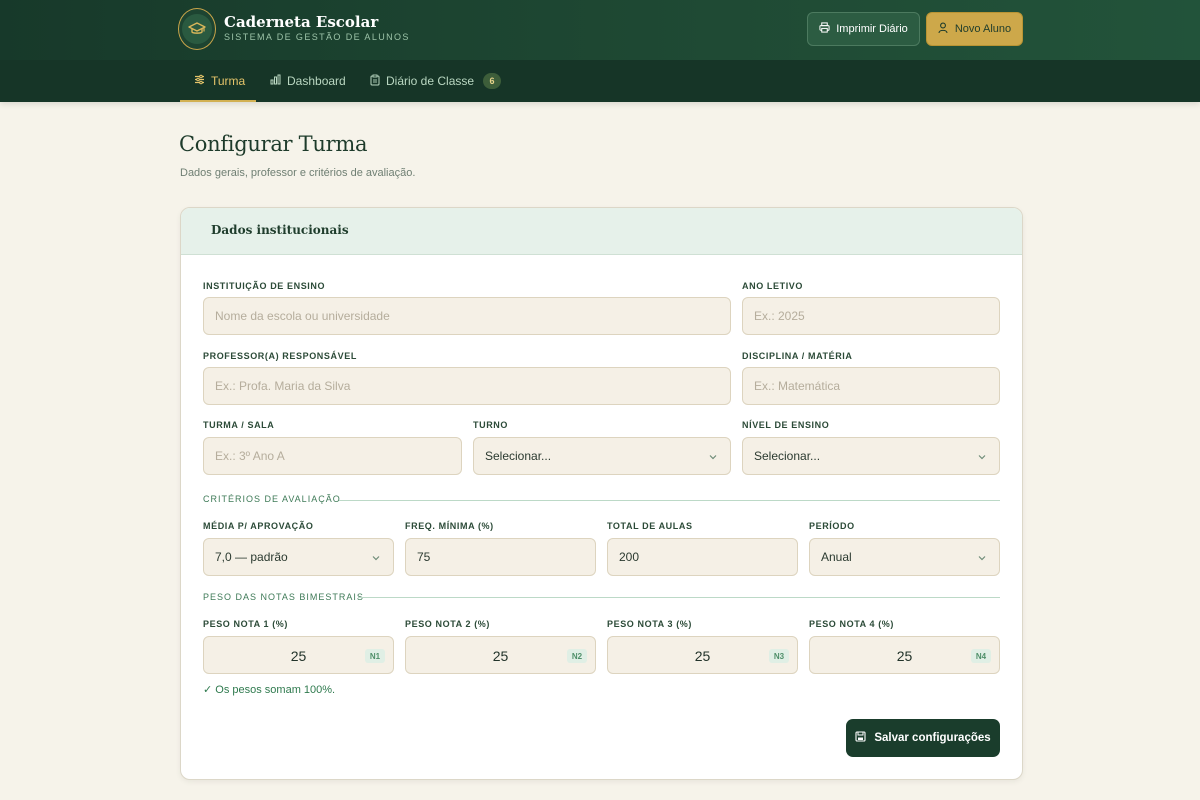  I want to click on tab-turma-label: Turma, so click(228, 81).